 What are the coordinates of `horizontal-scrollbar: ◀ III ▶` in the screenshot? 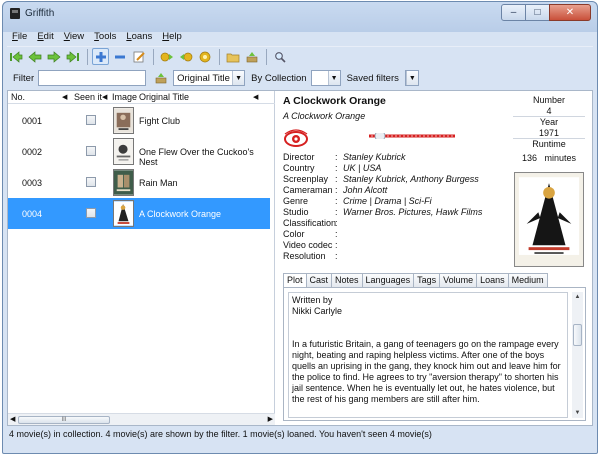 It's located at (141, 419).